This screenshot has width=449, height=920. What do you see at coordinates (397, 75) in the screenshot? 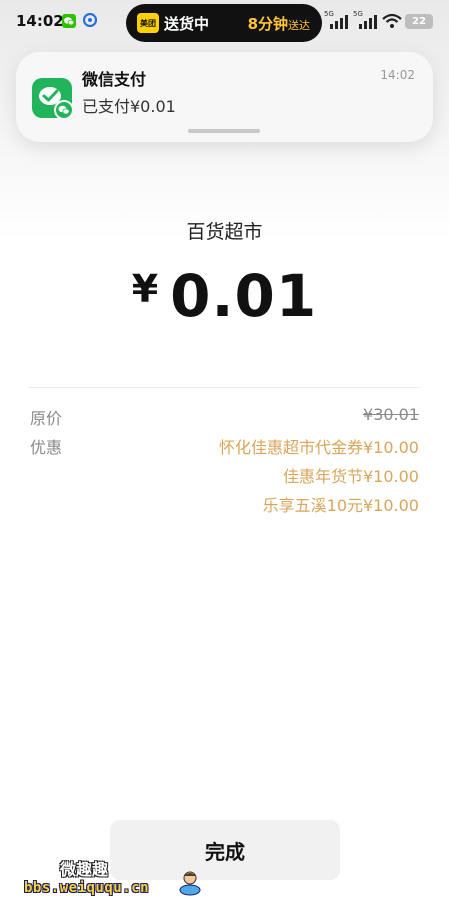
I see `notification-time: 14:02` at bounding box center [397, 75].